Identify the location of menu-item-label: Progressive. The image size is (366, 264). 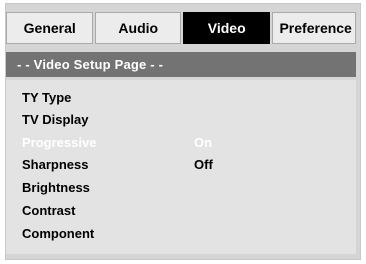
(59, 142).